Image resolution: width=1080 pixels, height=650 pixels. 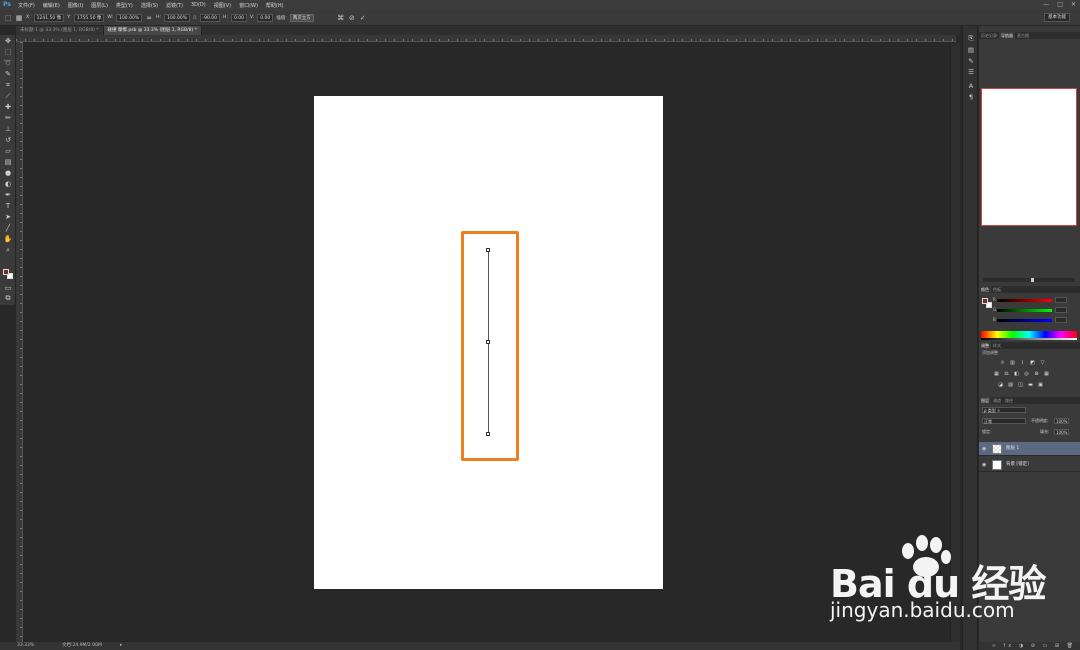 What do you see at coordinates (1040, 385) in the screenshot?
I see `selective-color-icon: ▣` at bounding box center [1040, 385].